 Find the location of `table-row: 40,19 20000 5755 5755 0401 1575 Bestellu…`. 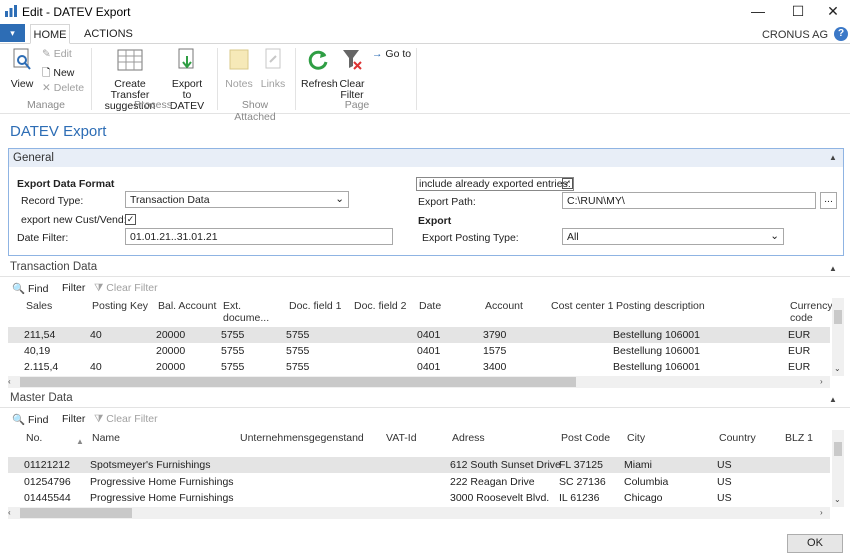

table-row: 40,19 20000 5755 5755 0401 1575 Bestellu… is located at coordinates (419, 351).